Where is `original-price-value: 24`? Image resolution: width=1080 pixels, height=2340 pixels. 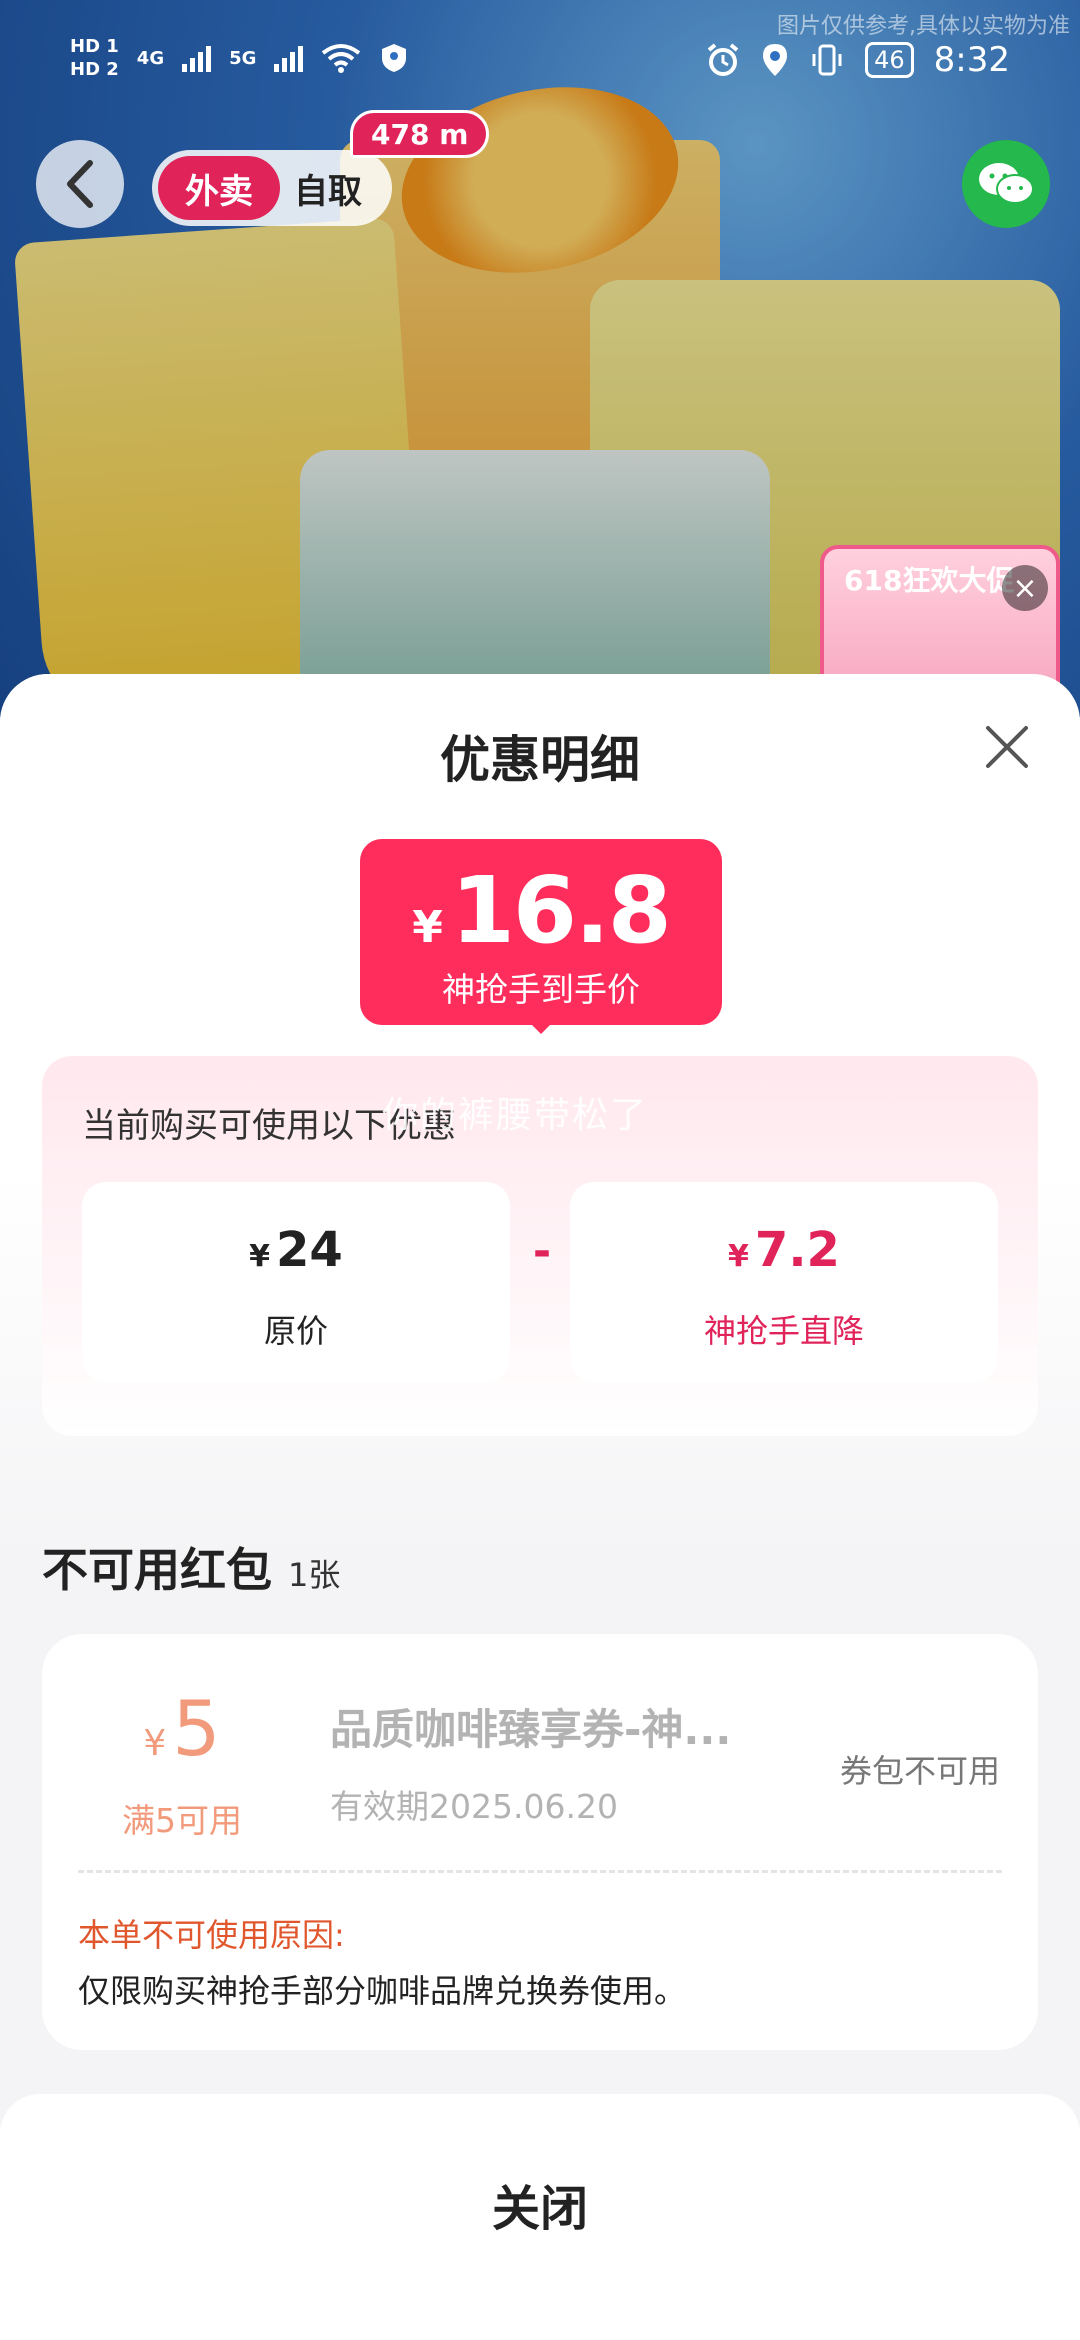 original-price-value: 24 is located at coordinates (309, 1250).